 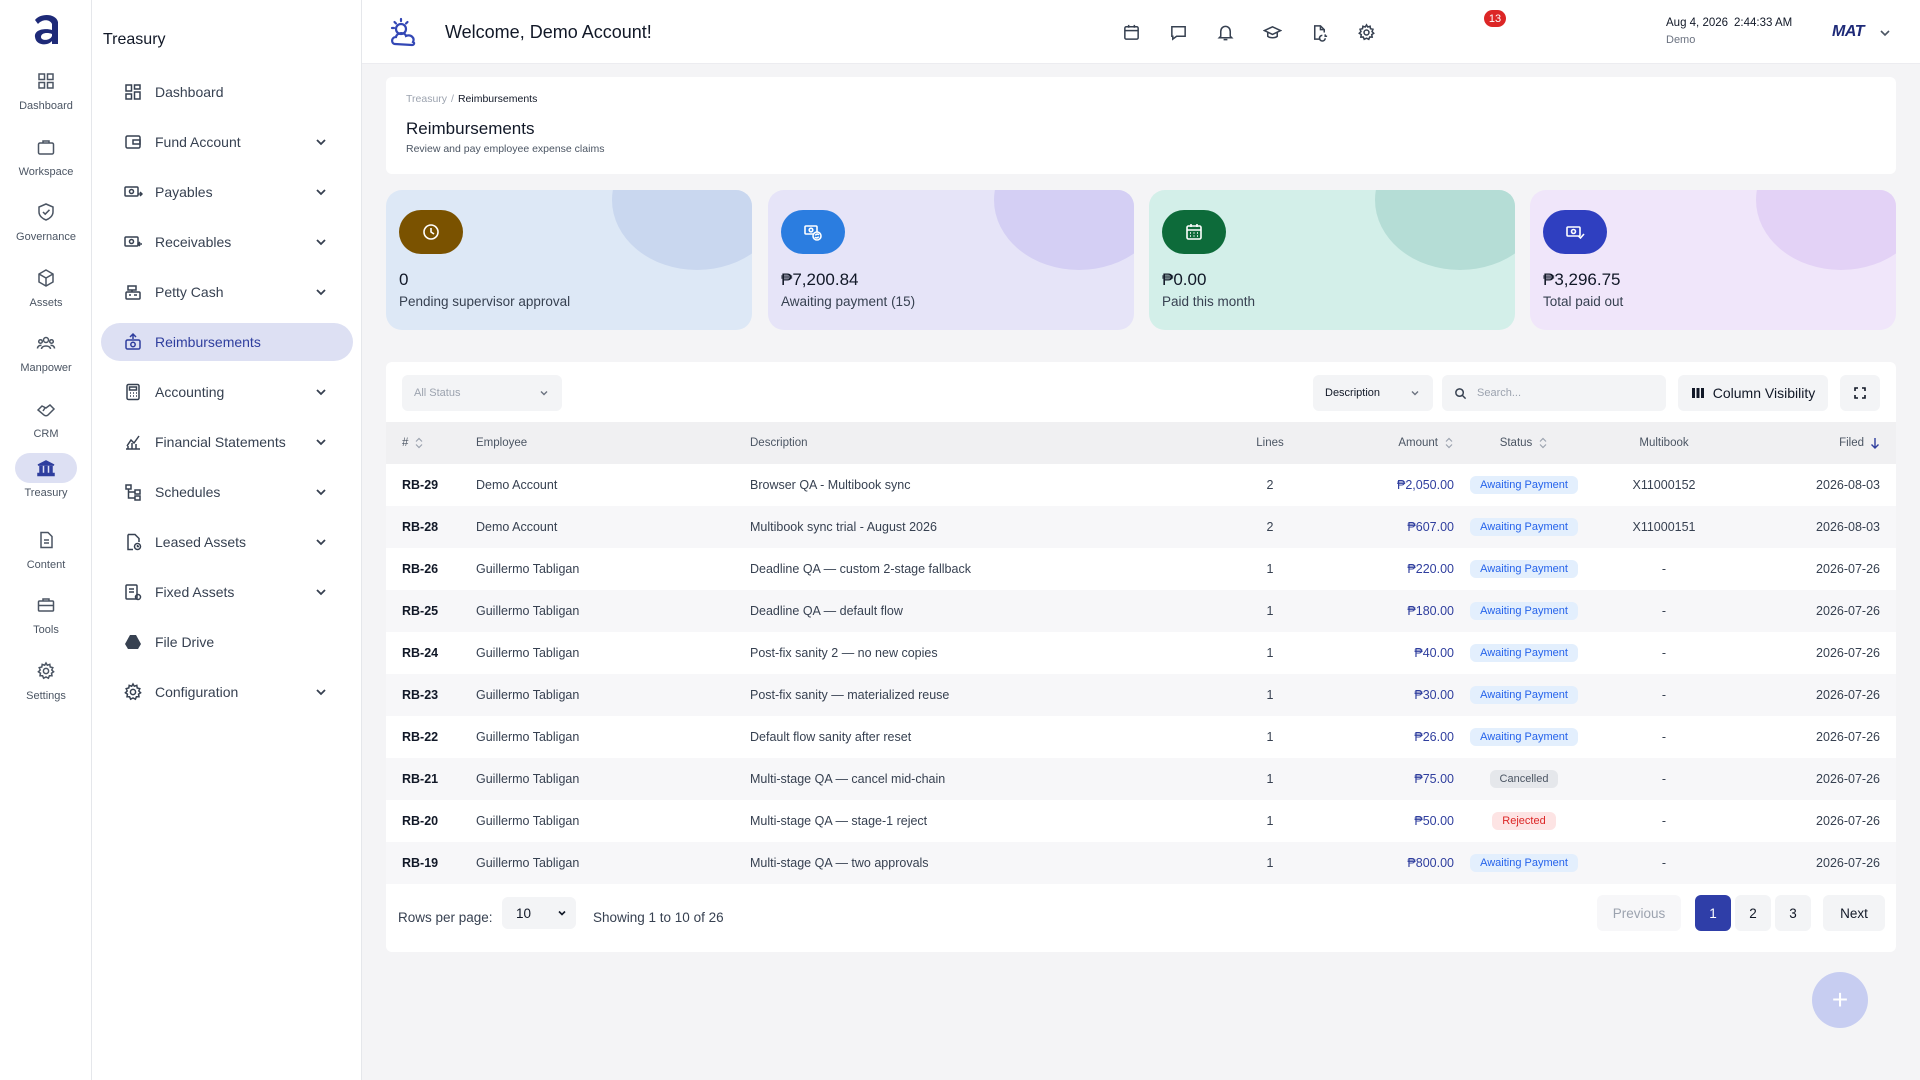 What do you see at coordinates (227, 392) in the screenshot?
I see `sidebar-item-accounting: Accounting` at bounding box center [227, 392].